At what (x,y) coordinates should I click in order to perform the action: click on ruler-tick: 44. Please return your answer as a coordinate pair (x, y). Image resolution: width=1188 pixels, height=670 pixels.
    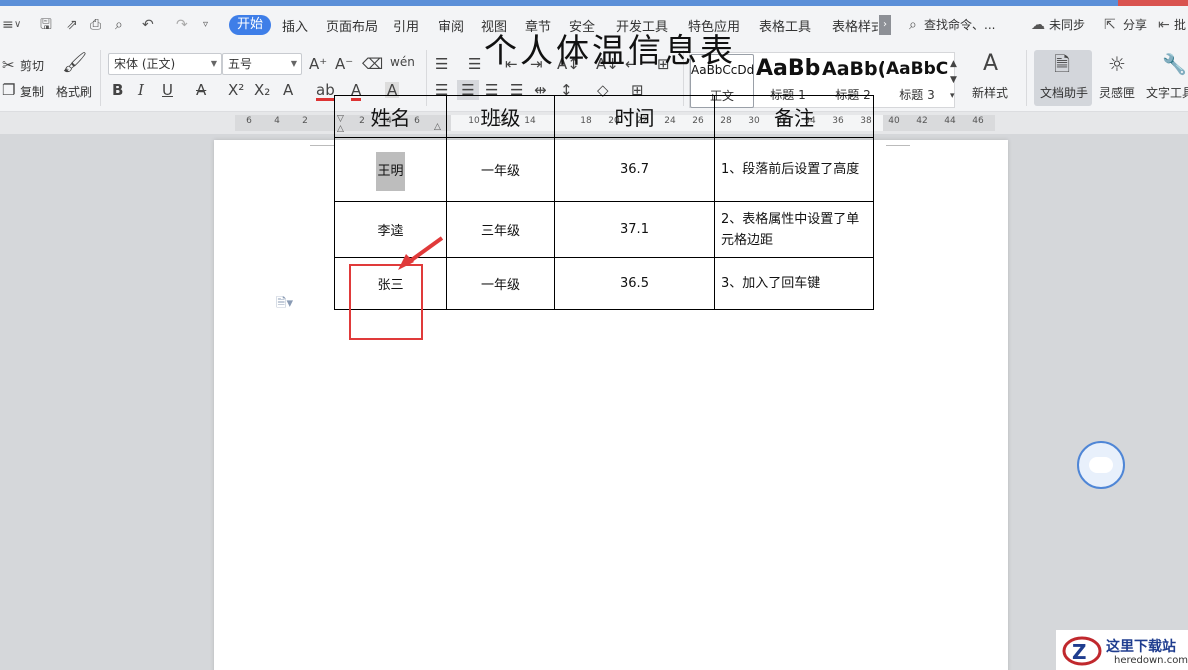
    Looking at the image, I should click on (950, 121).